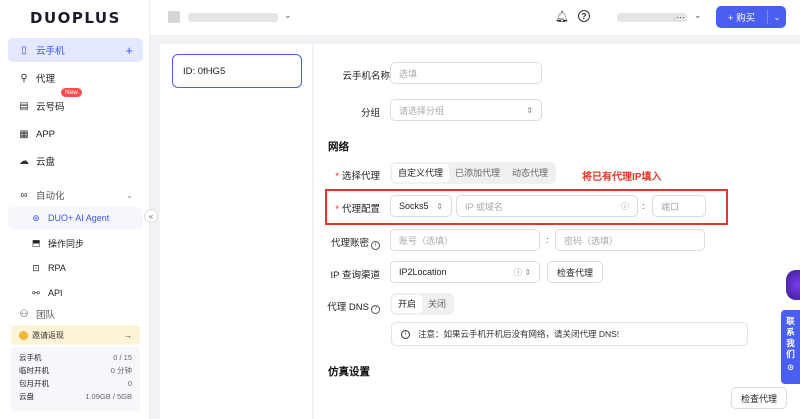 The height and width of the screenshot is (419, 800). What do you see at coordinates (151, 216) in the screenshot?
I see `collapse-sidebar-button: «` at bounding box center [151, 216].